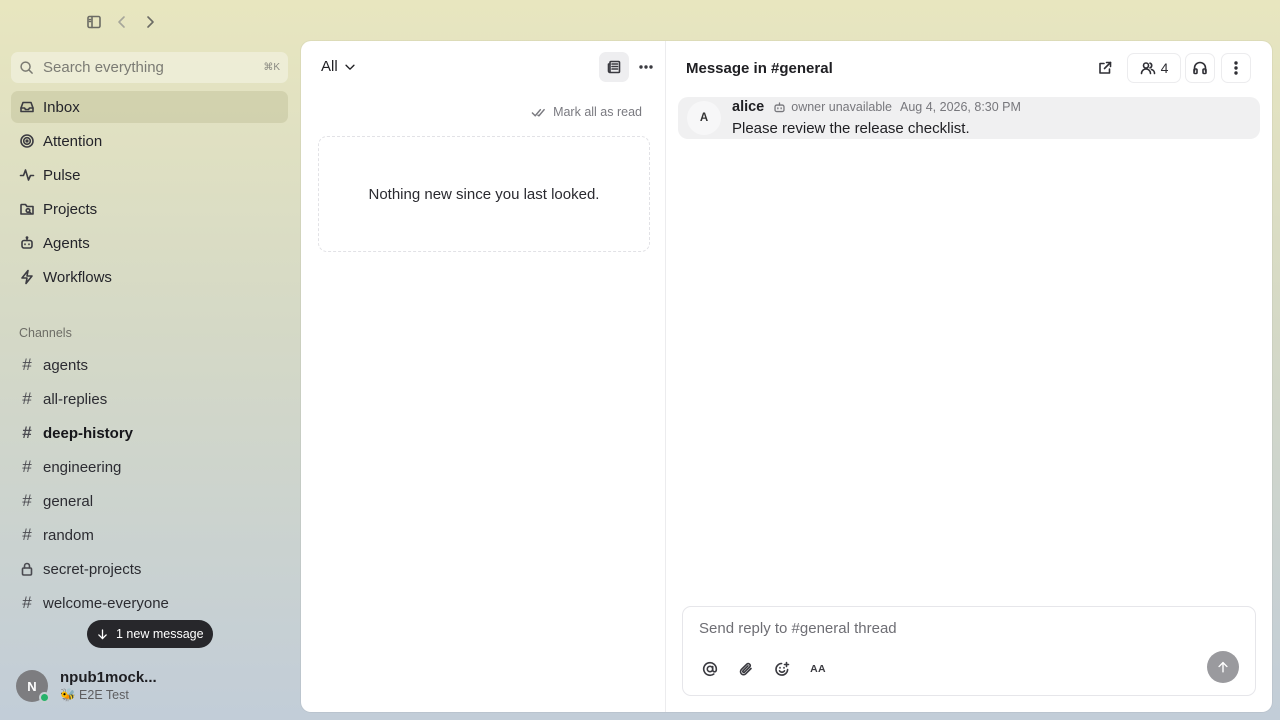  What do you see at coordinates (149, 501) in the screenshot?
I see `channel-item-general: # general` at bounding box center [149, 501].